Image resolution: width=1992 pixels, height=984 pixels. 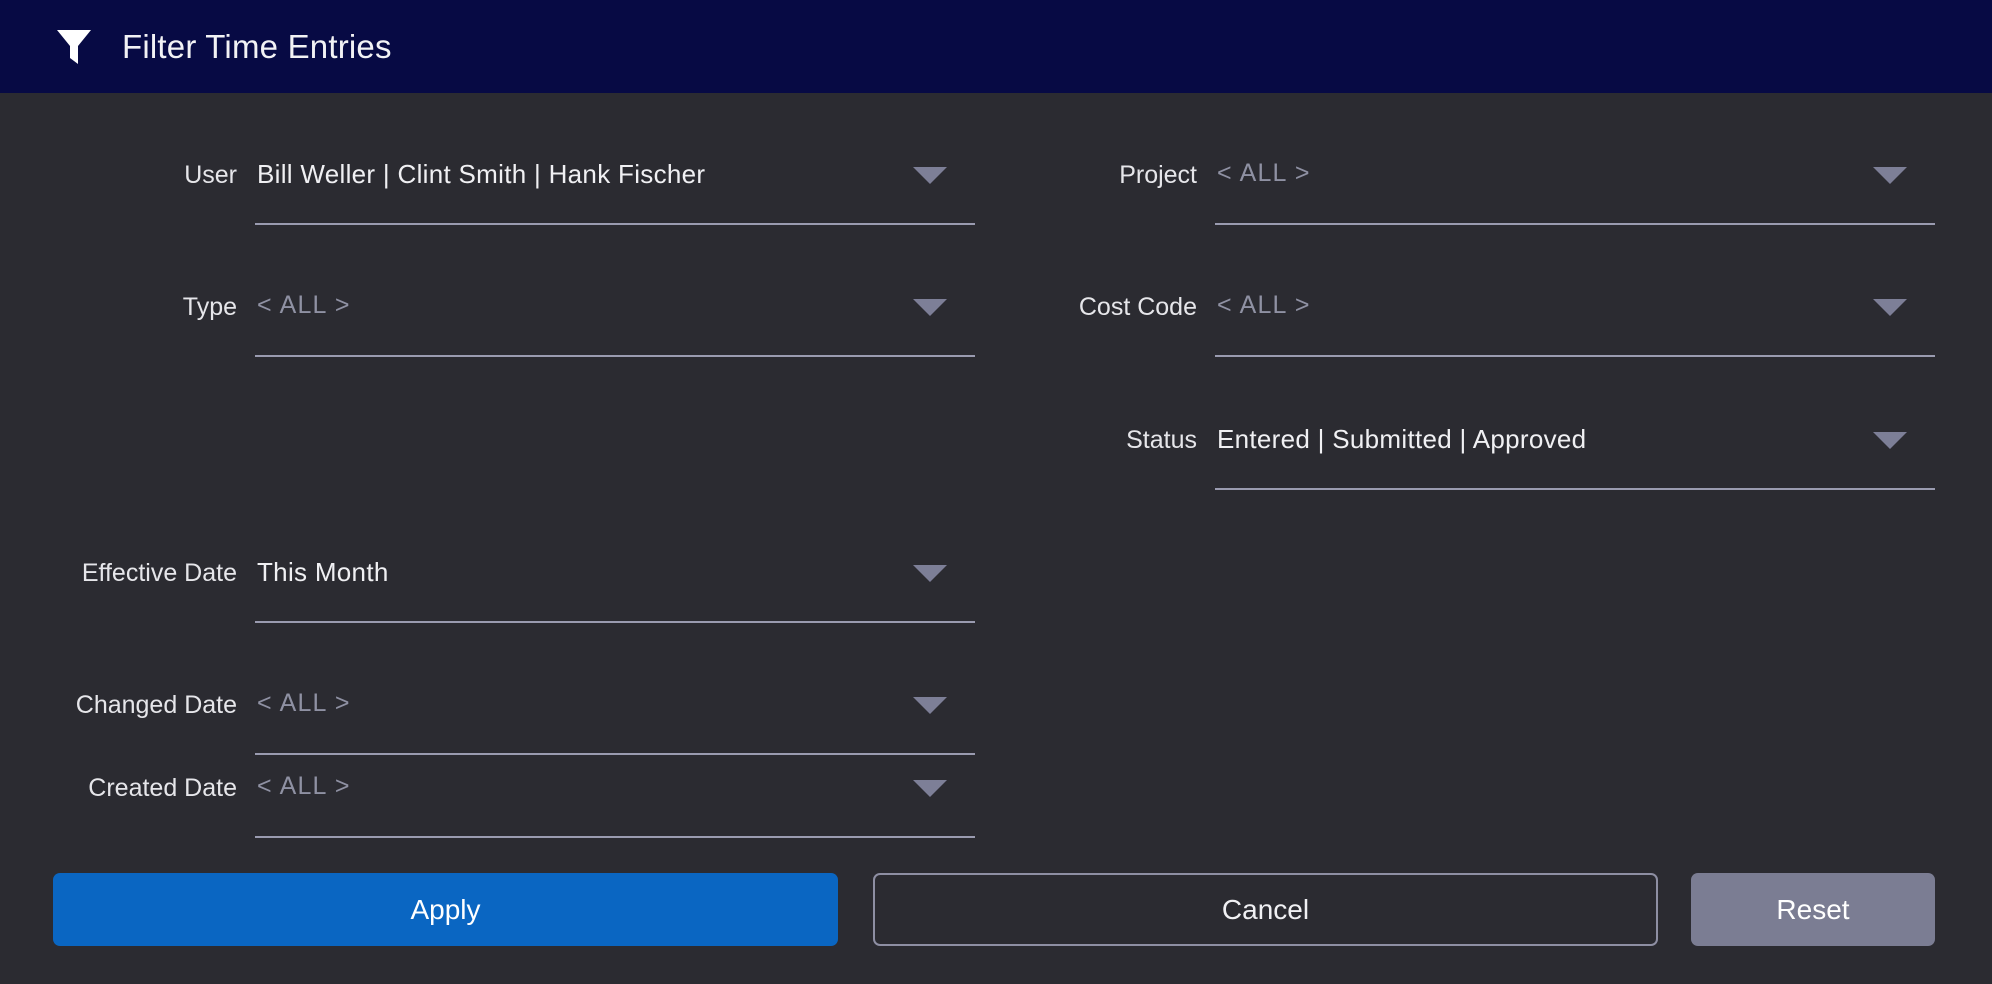 I want to click on field-created-date: Created Date < ALL >, so click(x=531, y=797).